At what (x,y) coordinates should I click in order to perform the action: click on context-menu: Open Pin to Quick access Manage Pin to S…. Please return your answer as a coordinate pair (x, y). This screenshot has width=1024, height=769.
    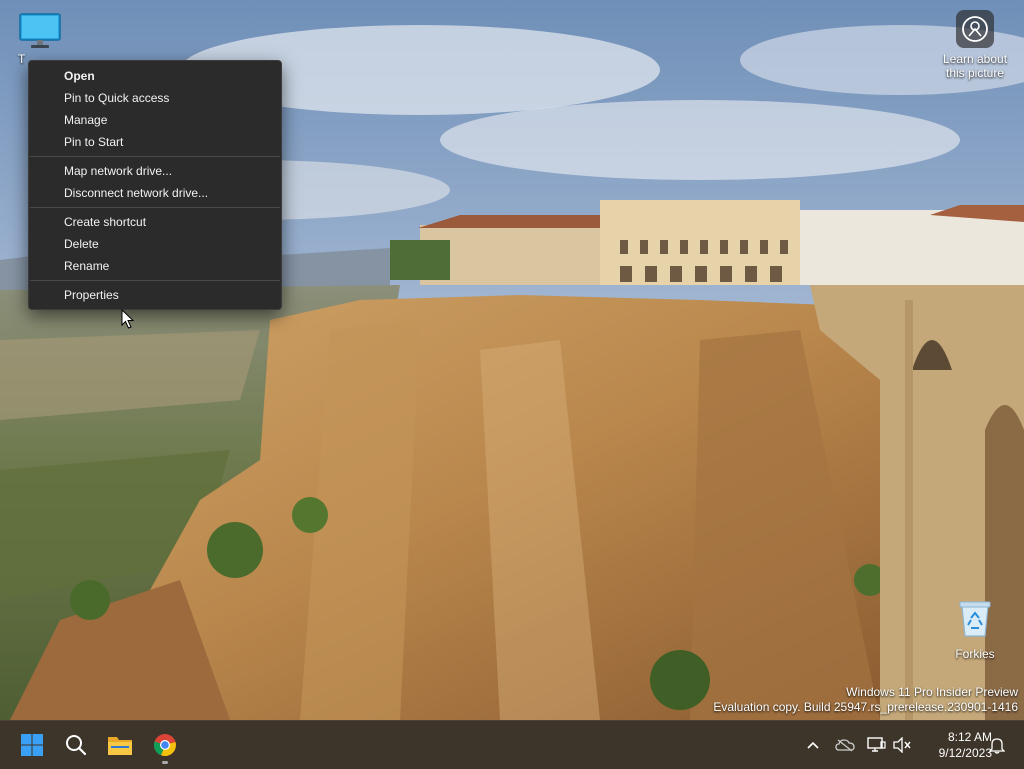
    Looking at the image, I should click on (155, 185).